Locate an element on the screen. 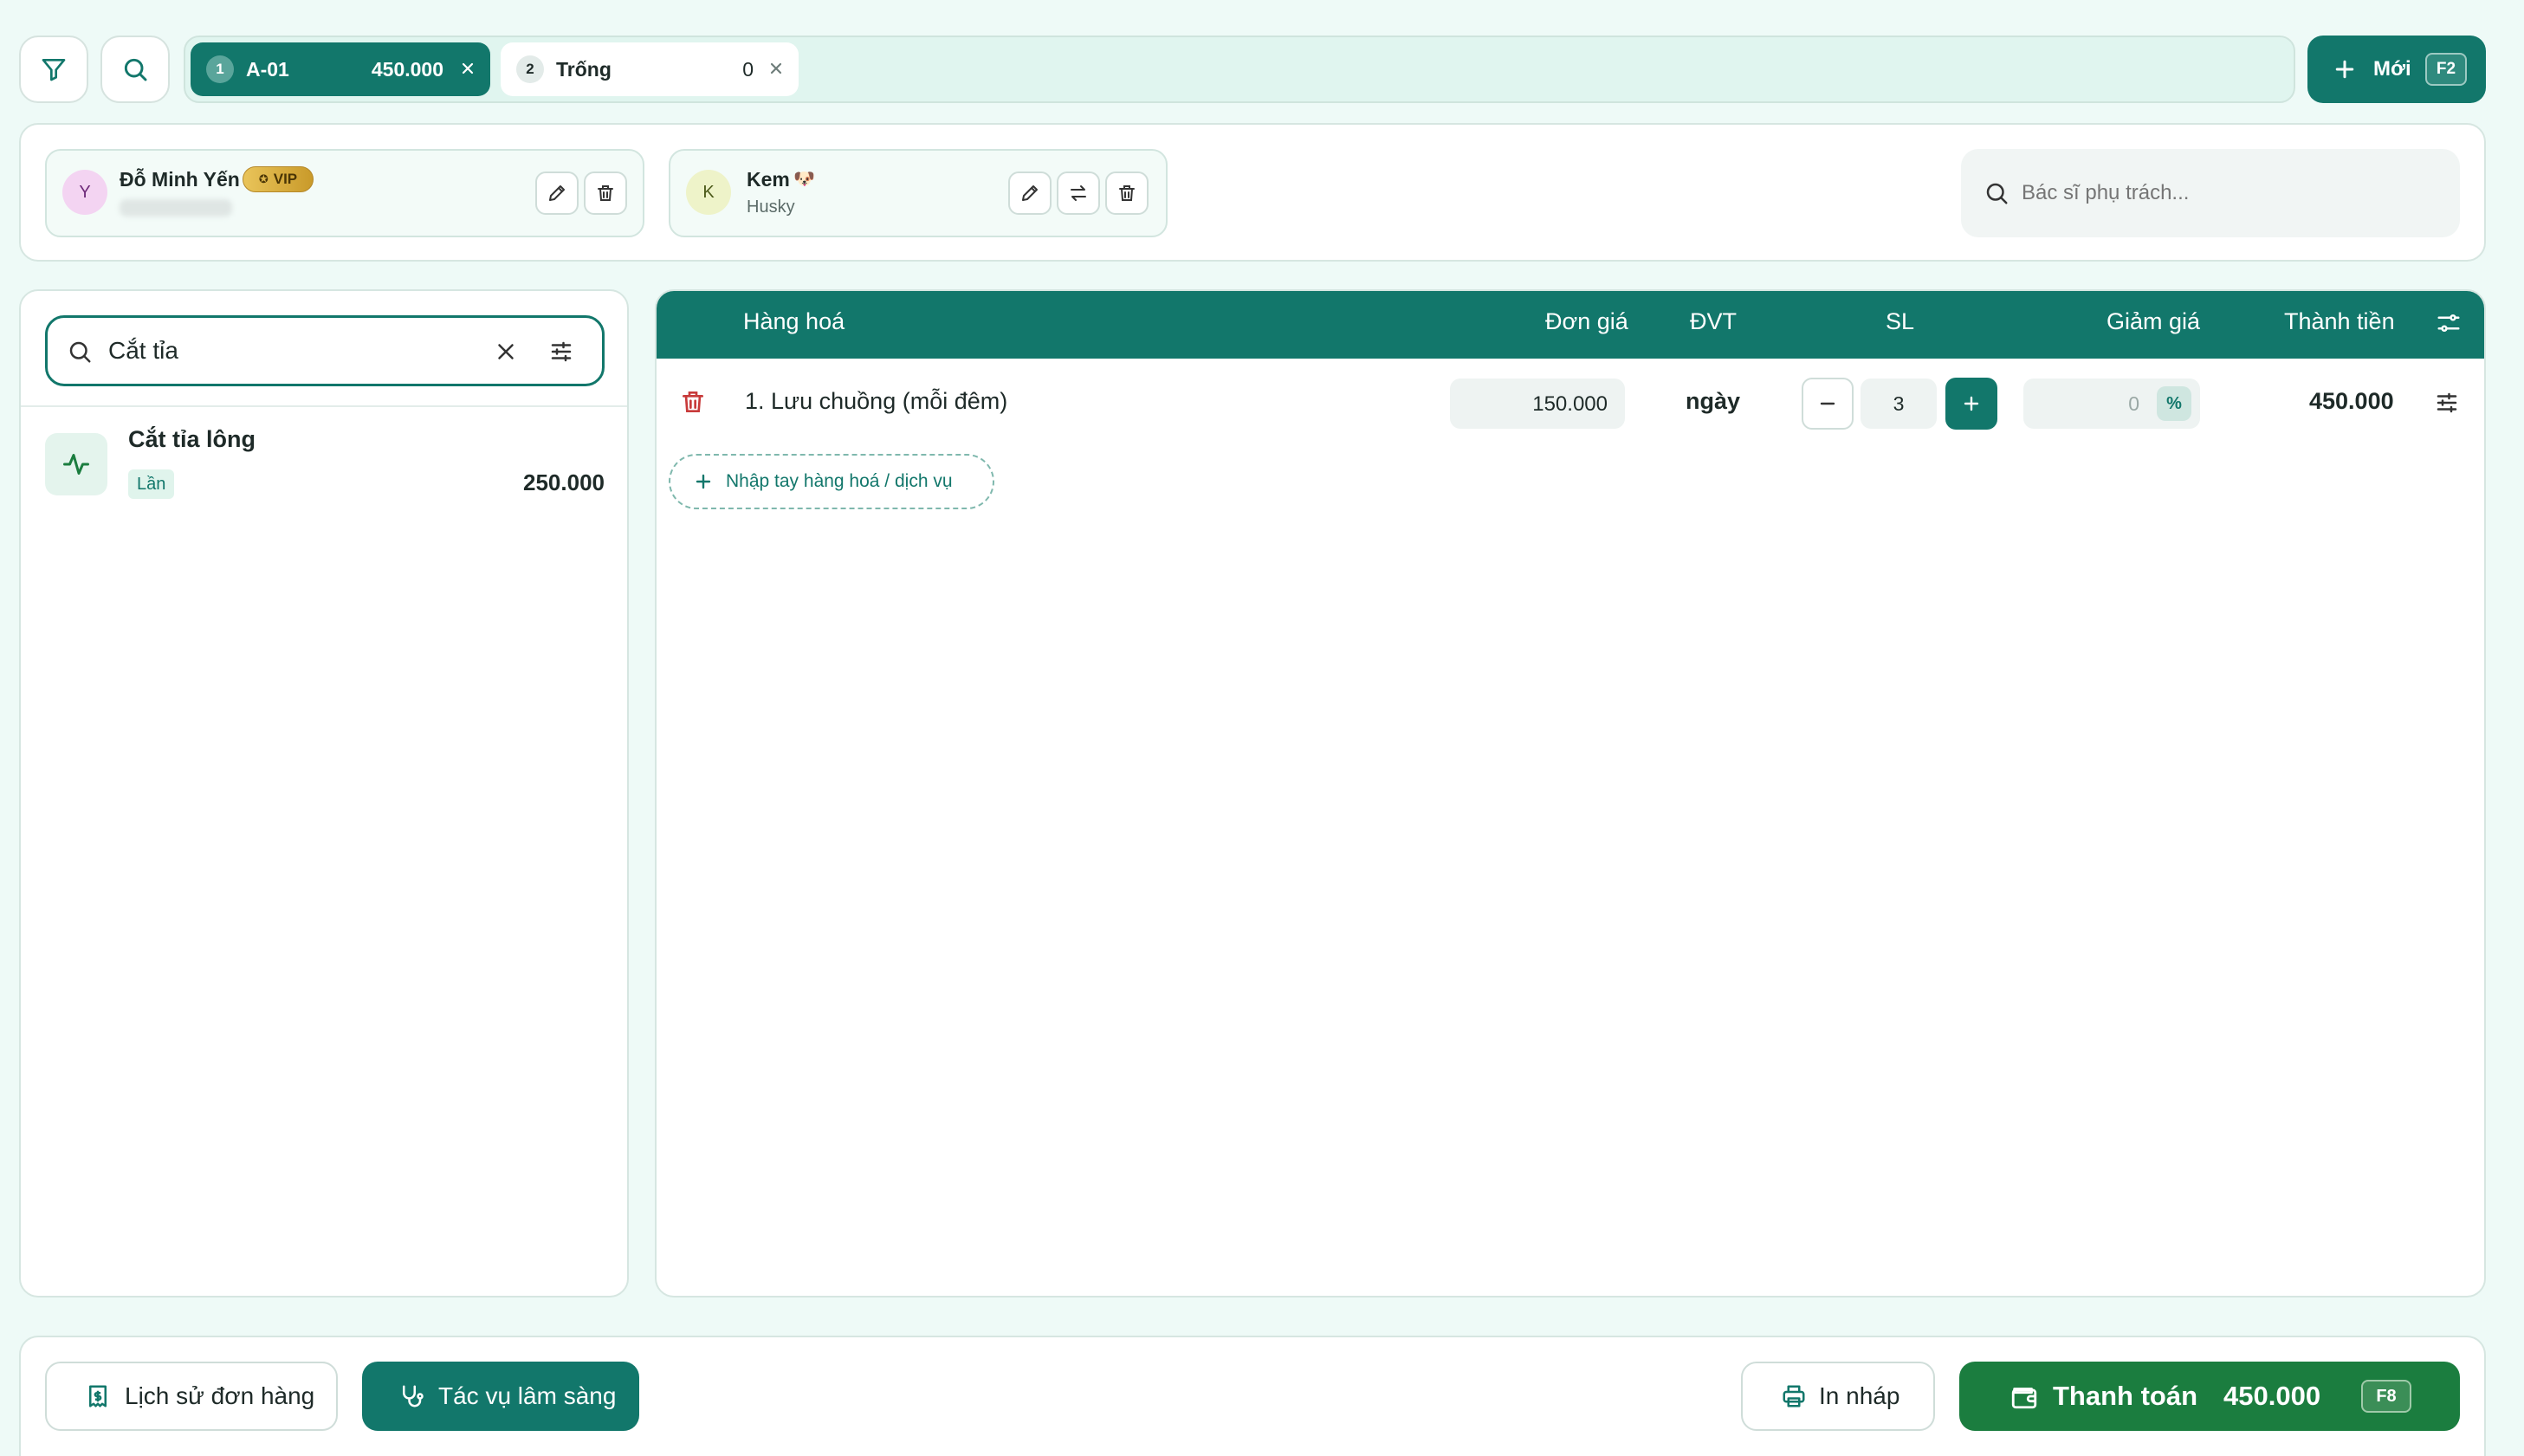 The height and width of the screenshot is (1456, 2524). filter-button is located at coordinates (53, 69).